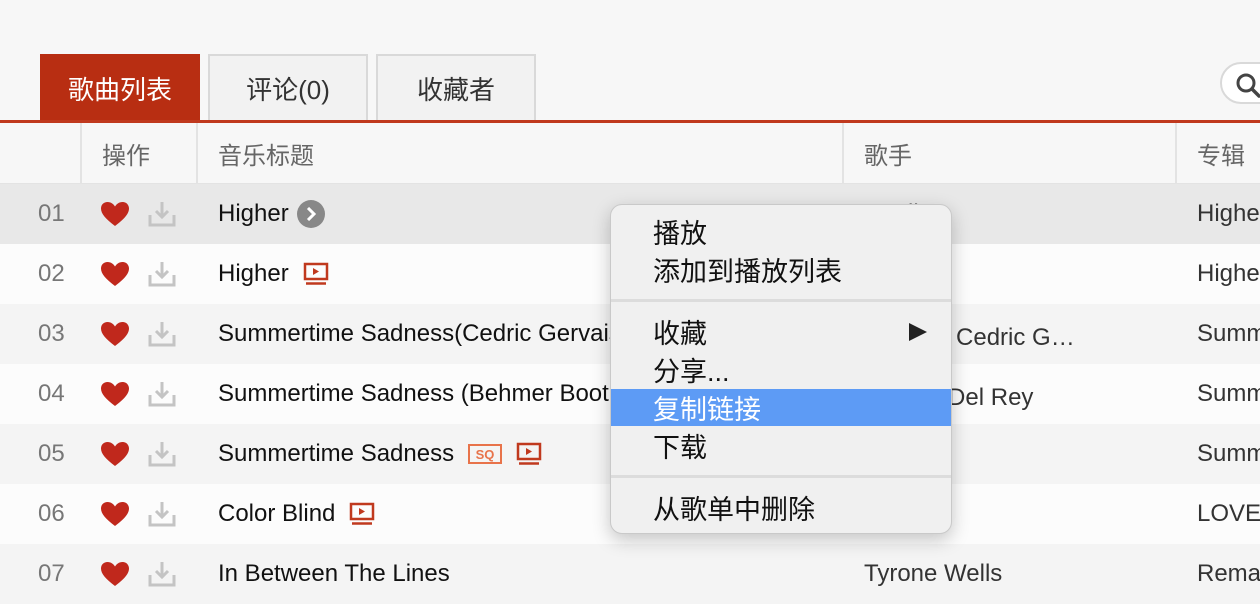 The height and width of the screenshot is (604, 1260). What do you see at coordinates (1248, 85) in the screenshot?
I see `search-icon` at bounding box center [1248, 85].